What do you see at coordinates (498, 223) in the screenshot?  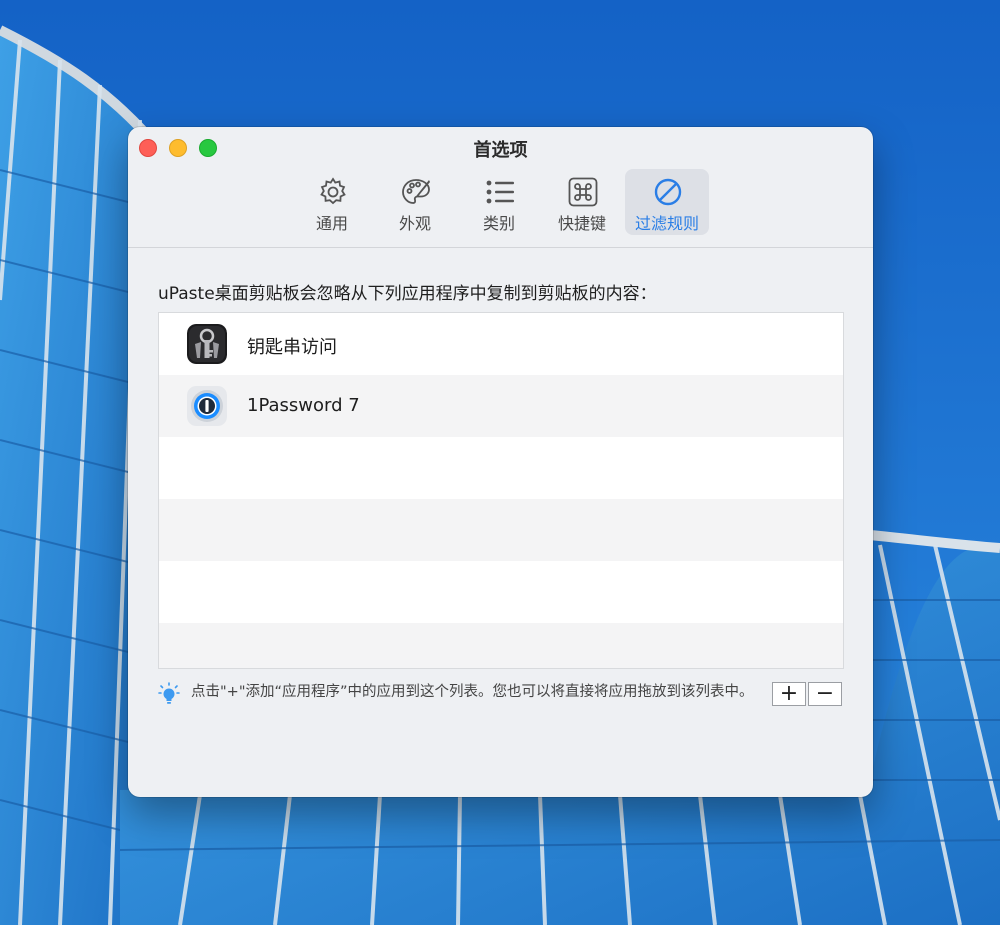 I see `tab-categories-label: 类别` at bounding box center [498, 223].